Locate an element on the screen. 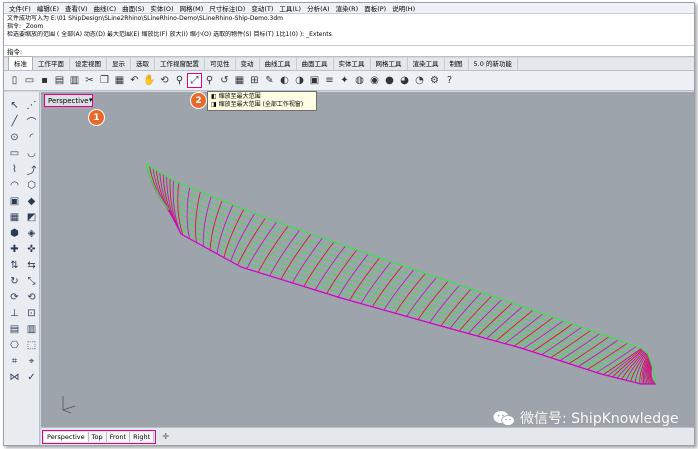 The image size is (698, 449). material-icon: ◉ is located at coordinates (374, 80).